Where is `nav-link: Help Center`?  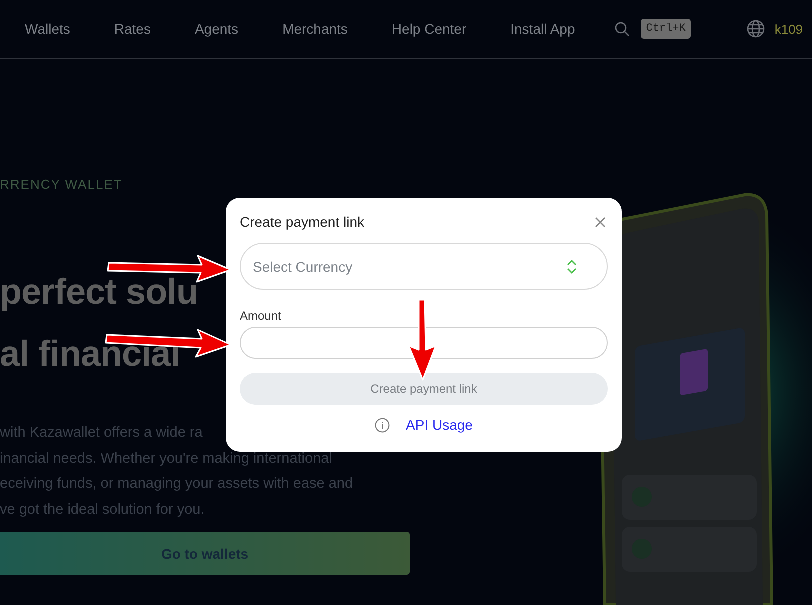
nav-link: Help Center is located at coordinates (429, 29).